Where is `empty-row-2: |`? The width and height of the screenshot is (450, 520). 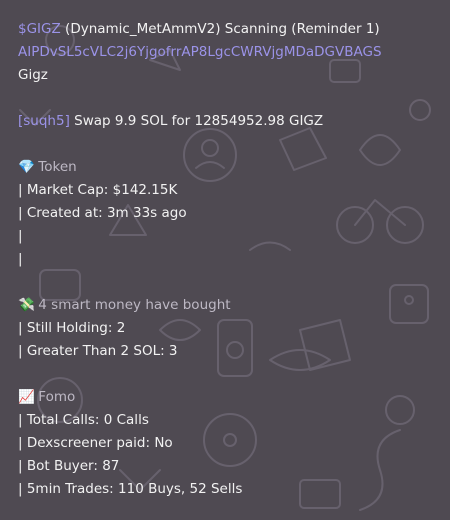 empty-row-2: | is located at coordinates (20, 259).